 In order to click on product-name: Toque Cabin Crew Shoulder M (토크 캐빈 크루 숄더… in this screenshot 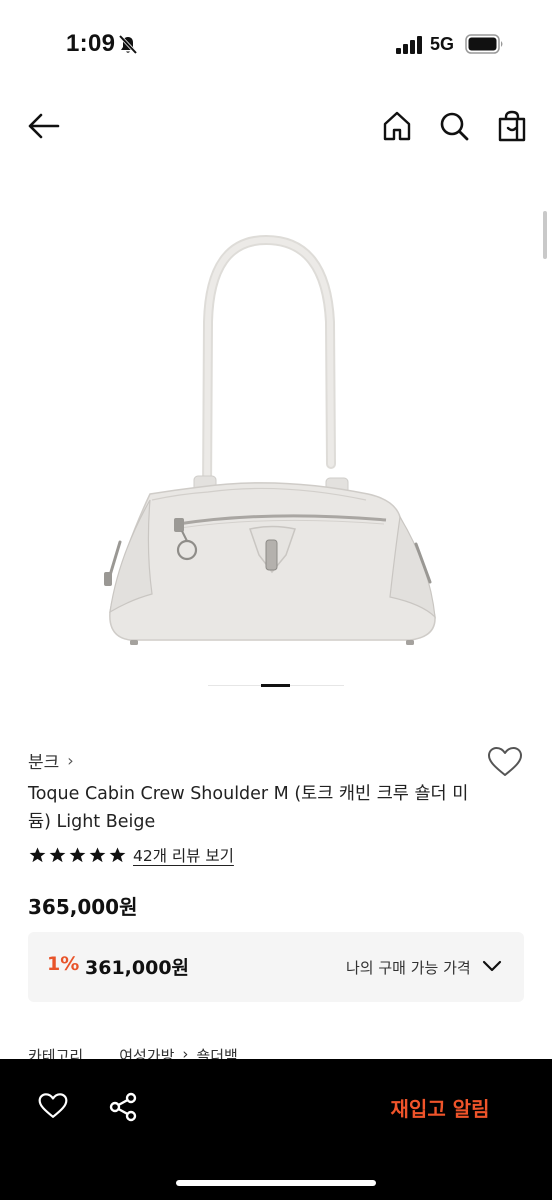, I will do `click(248, 808)`.